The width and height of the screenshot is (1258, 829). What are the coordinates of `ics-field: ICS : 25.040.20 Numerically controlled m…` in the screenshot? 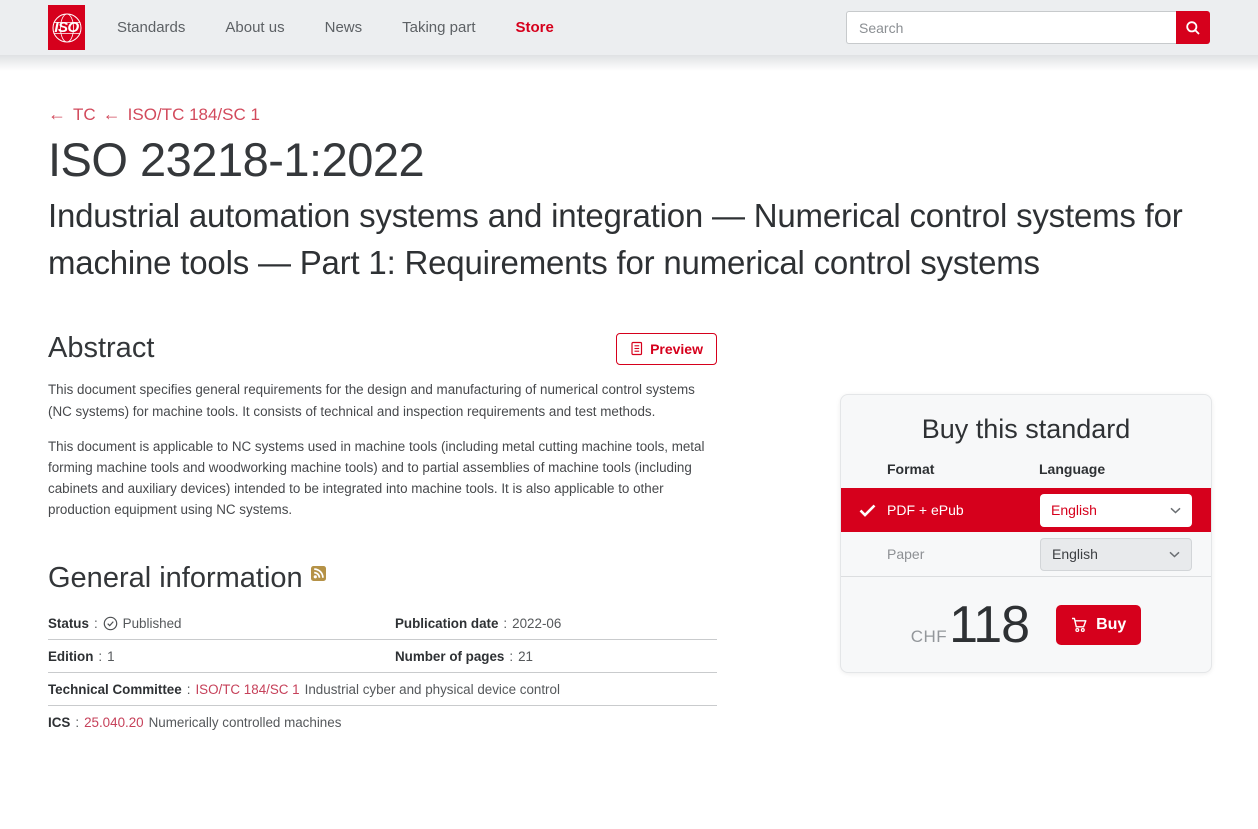 It's located at (194, 722).